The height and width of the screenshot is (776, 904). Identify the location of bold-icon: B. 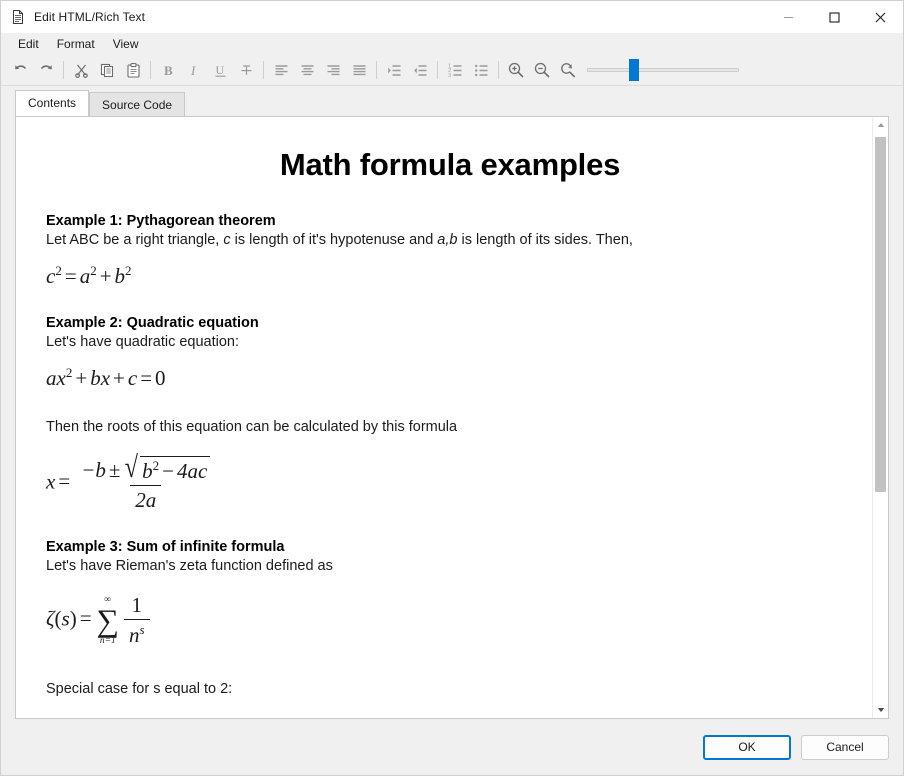
(168, 70).